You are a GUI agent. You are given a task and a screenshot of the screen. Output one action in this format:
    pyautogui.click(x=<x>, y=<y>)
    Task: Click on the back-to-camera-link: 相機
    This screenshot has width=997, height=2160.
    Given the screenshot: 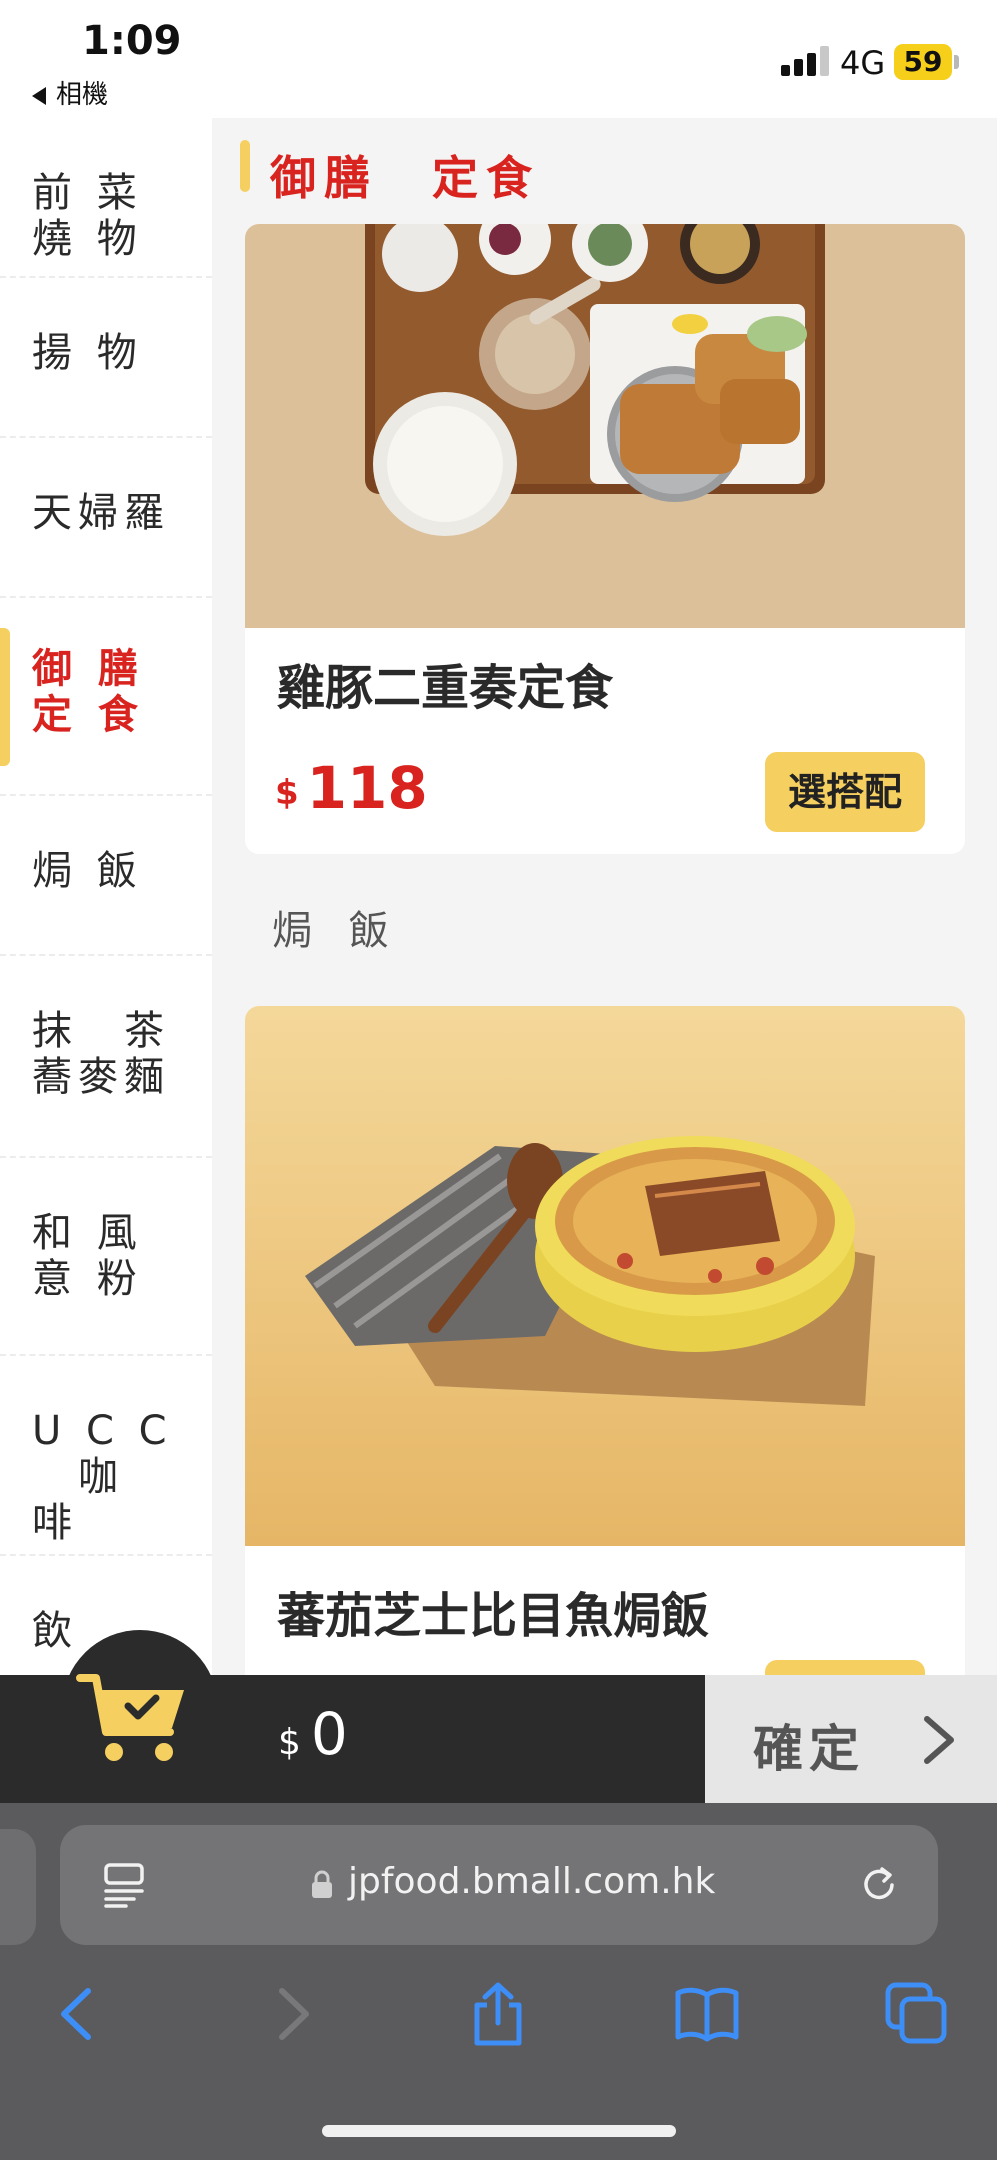 What is the action you would take?
    pyautogui.click(x=70, y=92)
    